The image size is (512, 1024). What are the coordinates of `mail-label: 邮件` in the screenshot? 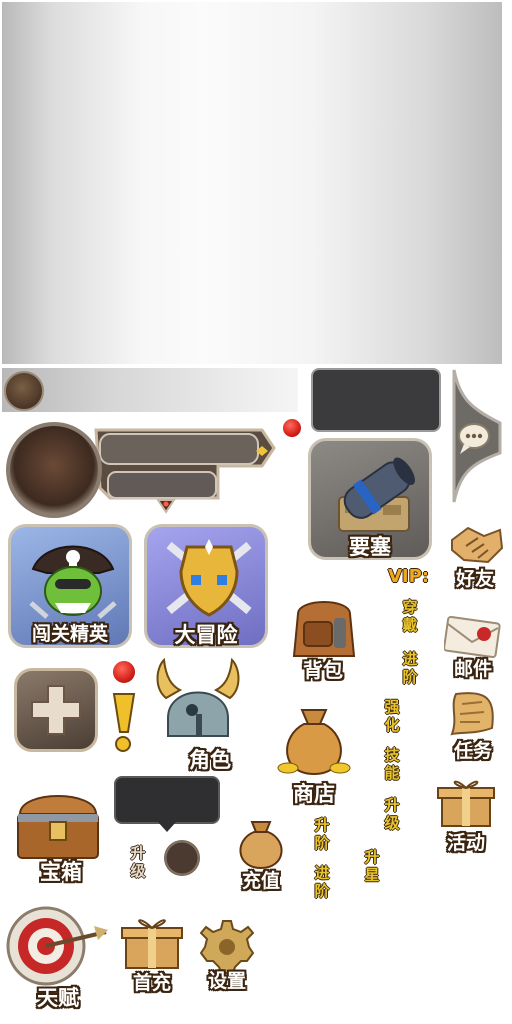 It's located at (472, 669).